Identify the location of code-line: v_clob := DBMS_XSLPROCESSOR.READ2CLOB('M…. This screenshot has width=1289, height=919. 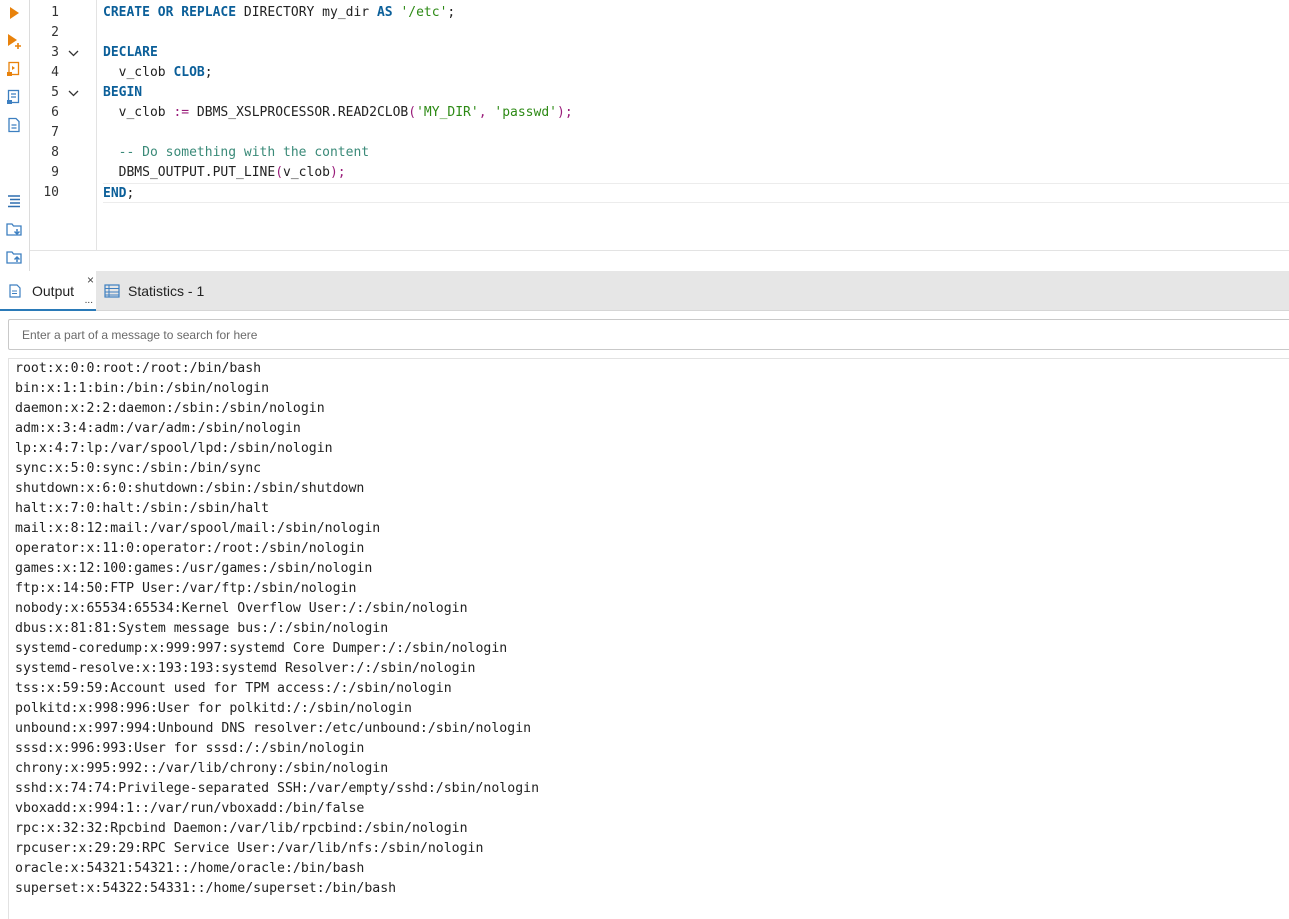
(696, 113).